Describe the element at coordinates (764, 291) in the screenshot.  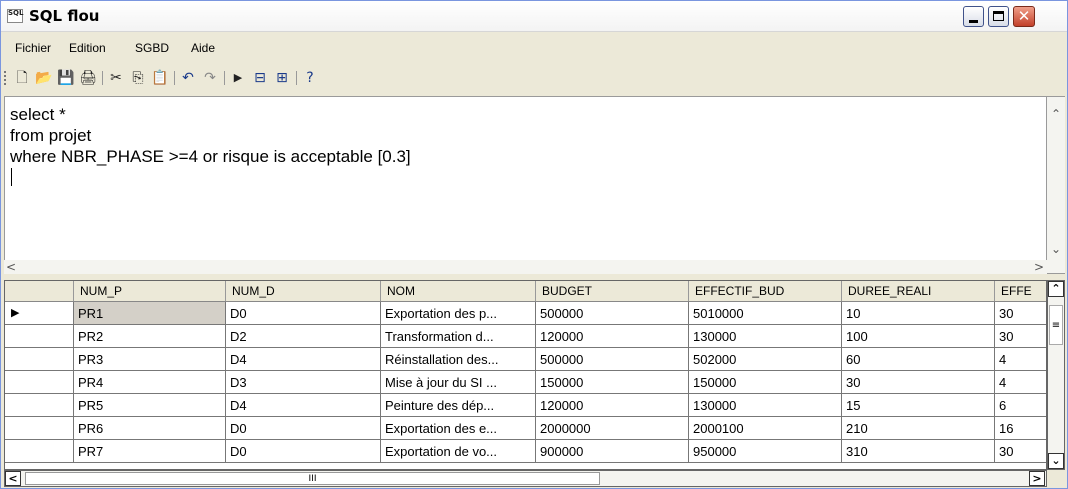
I see `column-header: EFFECTIF_BUD` at that location.